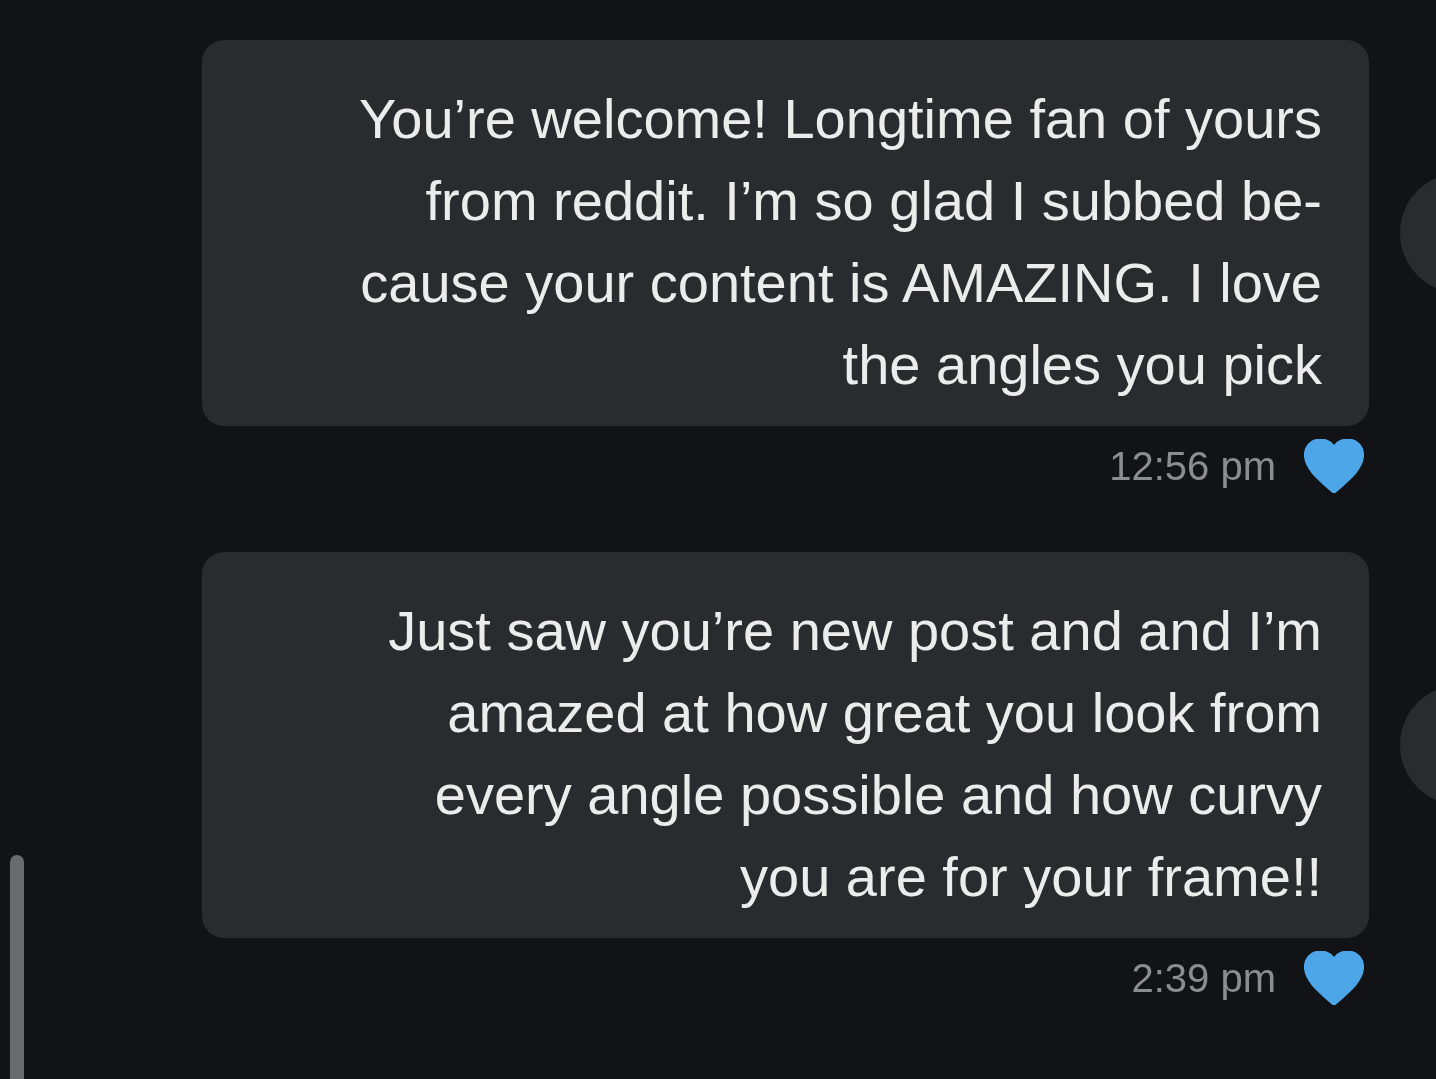  What do you see at coordinates (873, 201) in the screenshot?
I see `message-text: from reddit. I’m so glad I subbed be-` at bounding box center [873, 201].